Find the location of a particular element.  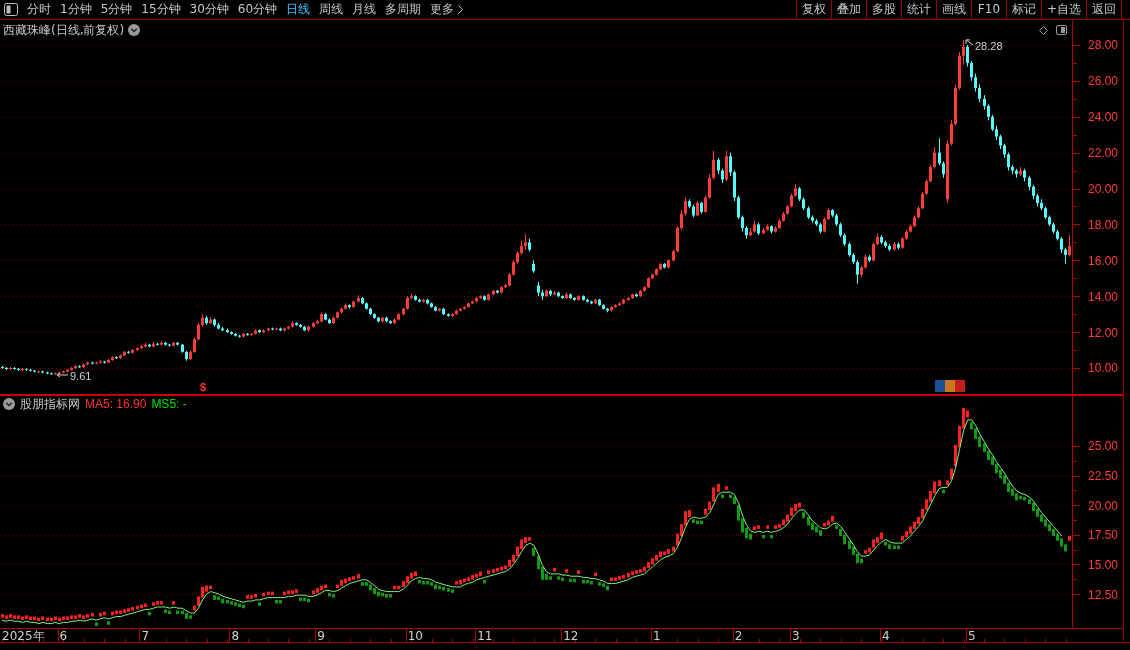

period-tab: 多周期 is located at coordinates (403, 9).